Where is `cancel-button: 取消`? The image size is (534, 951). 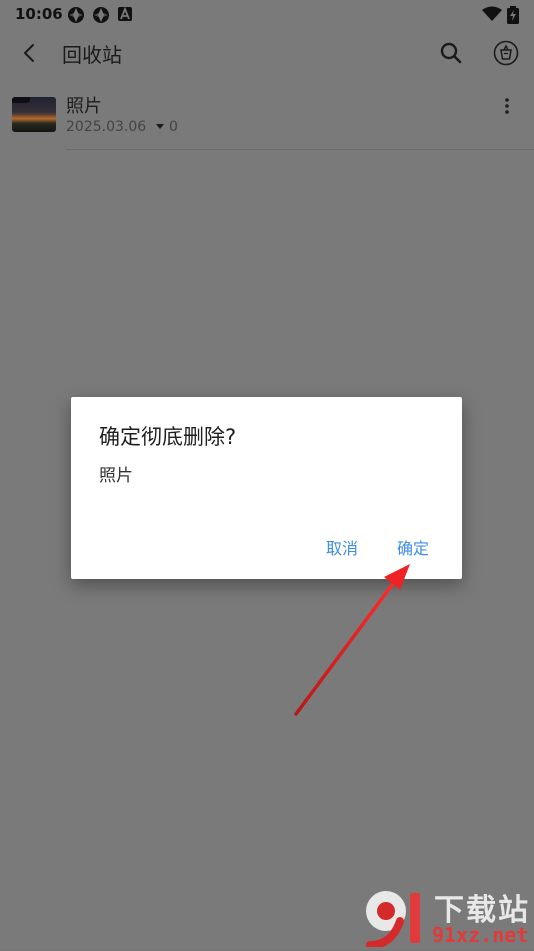 cancel-button: 取消 is located at coordinates (342, 547).